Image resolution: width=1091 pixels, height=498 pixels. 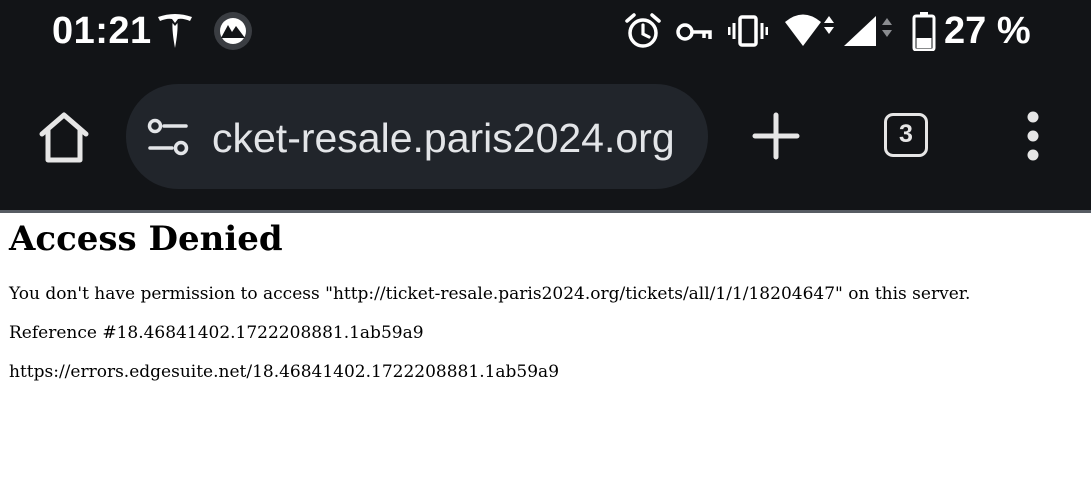 What do you see at coordinates (168, 137) in the screenshot?
I see `site-settings-icon` at bounding box center [168, 137].